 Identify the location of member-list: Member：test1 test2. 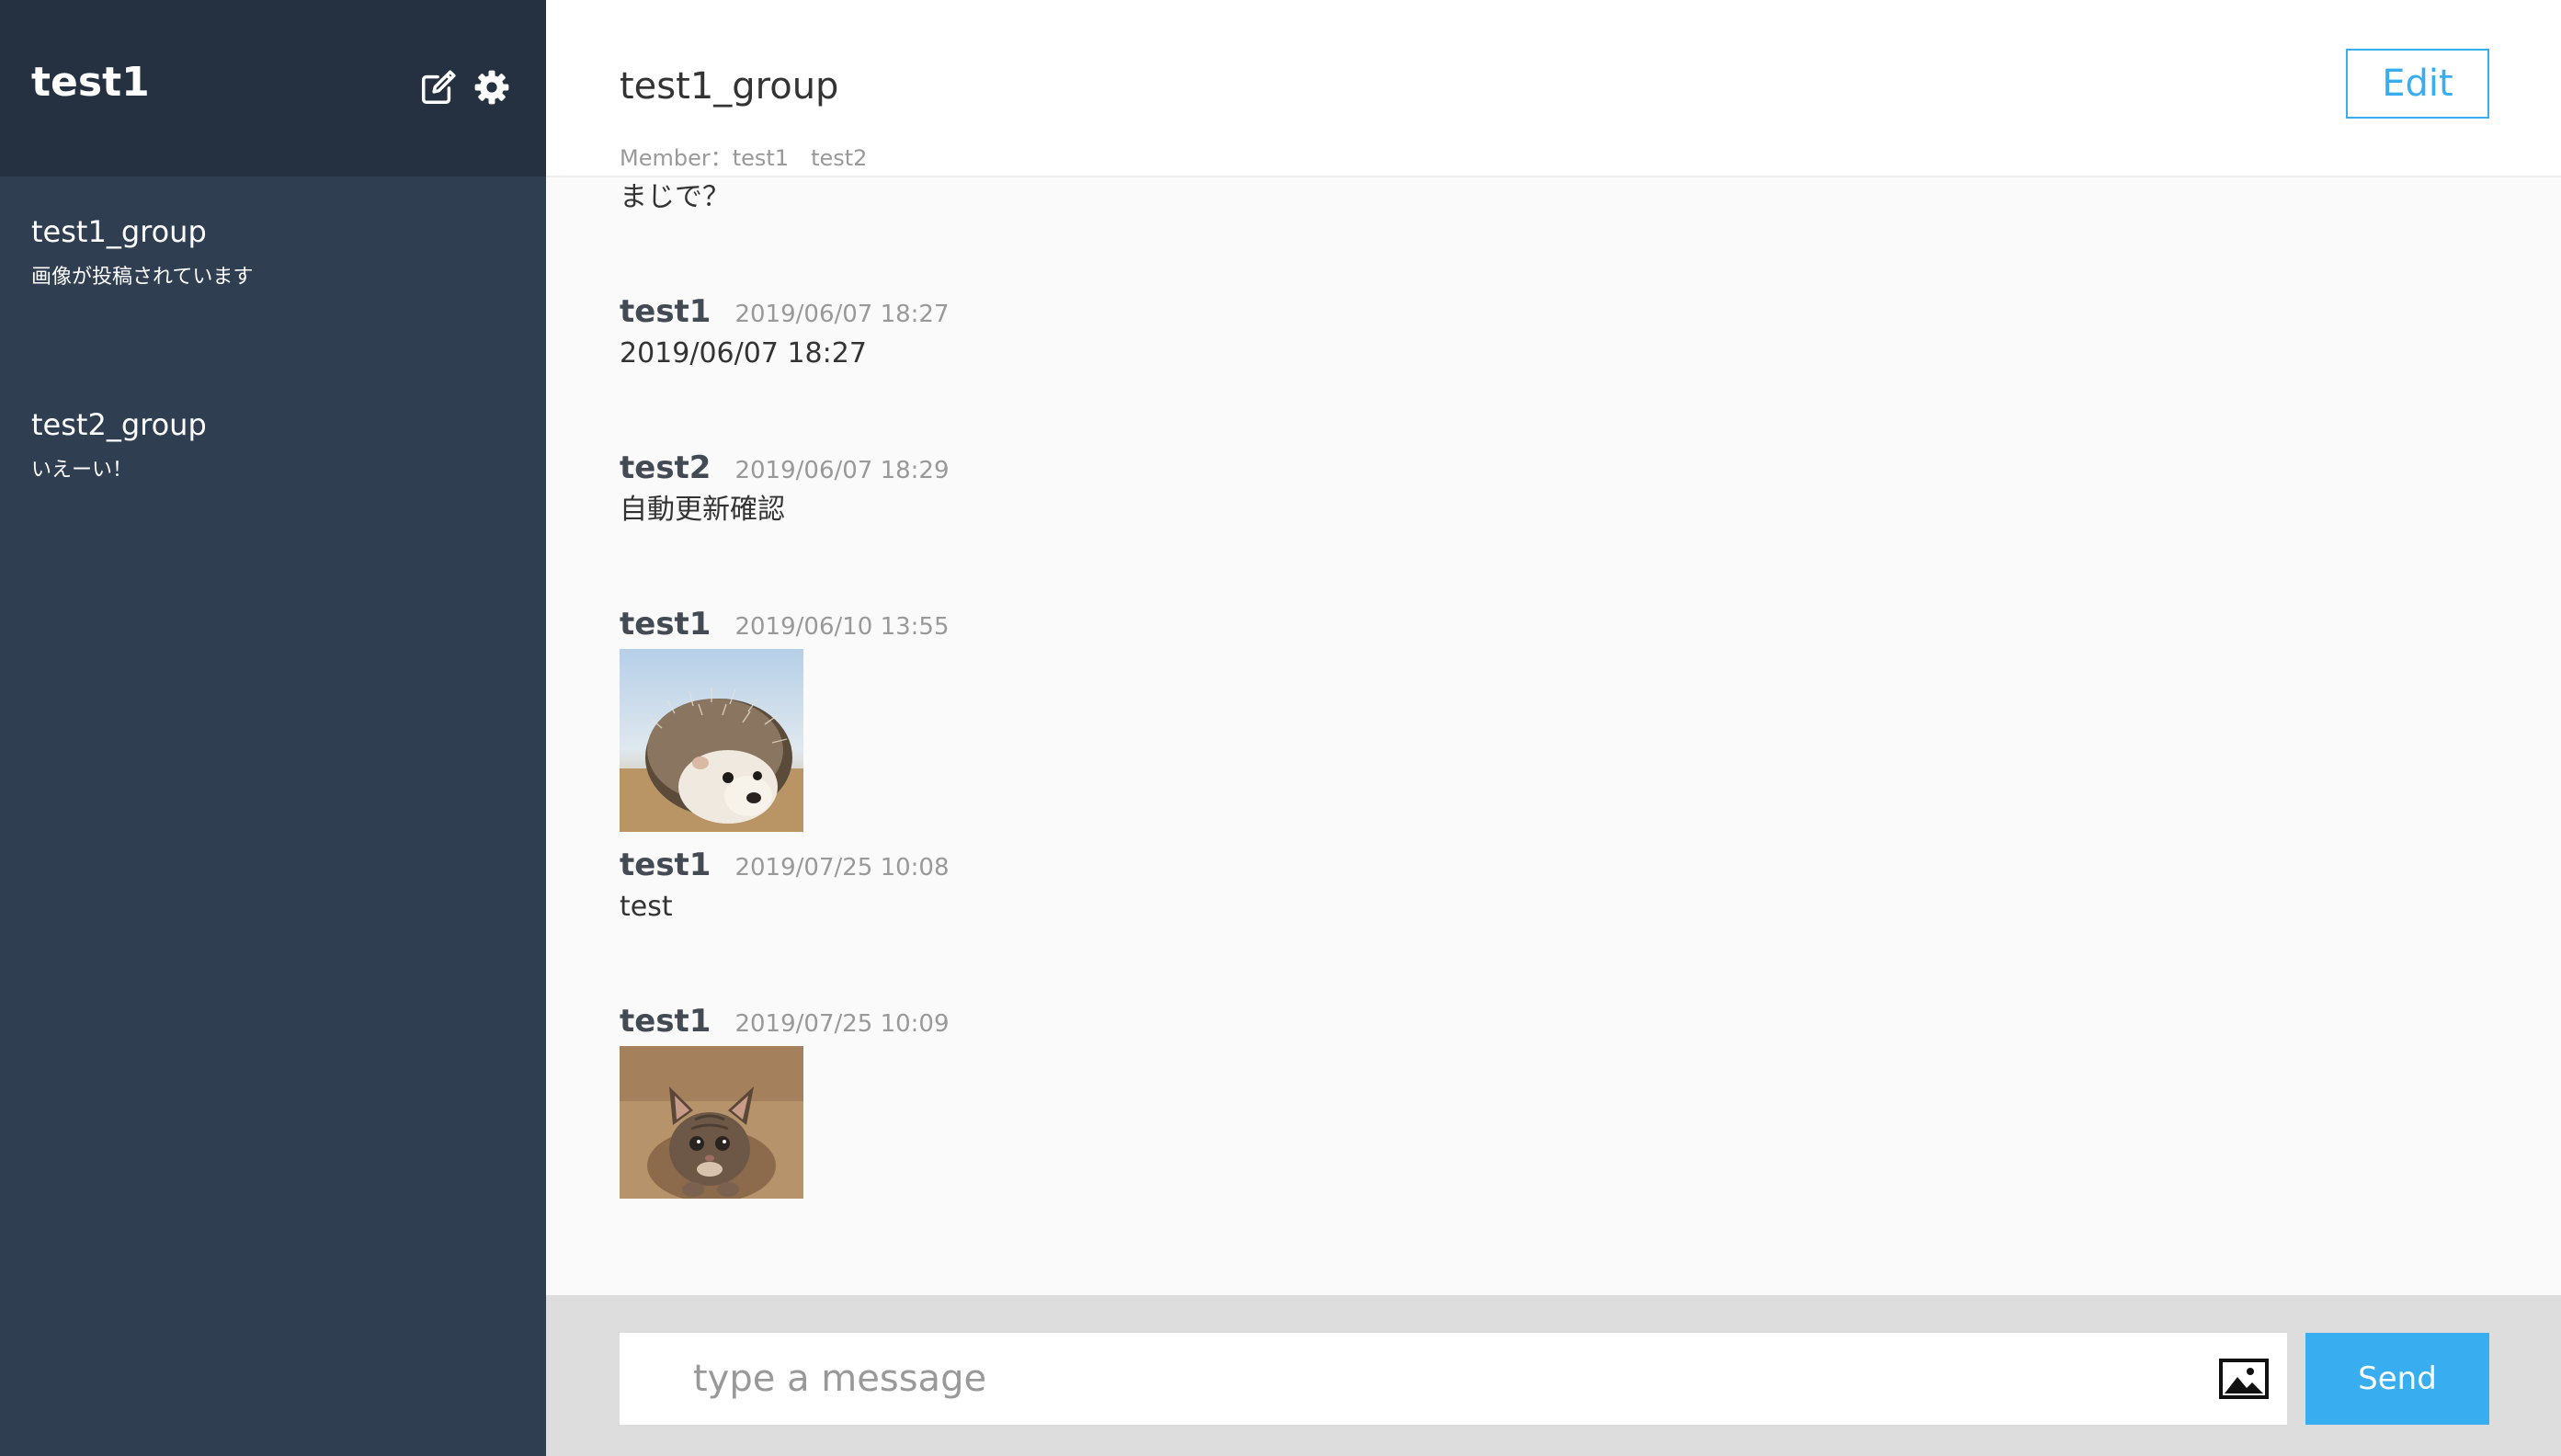
(744, 158).